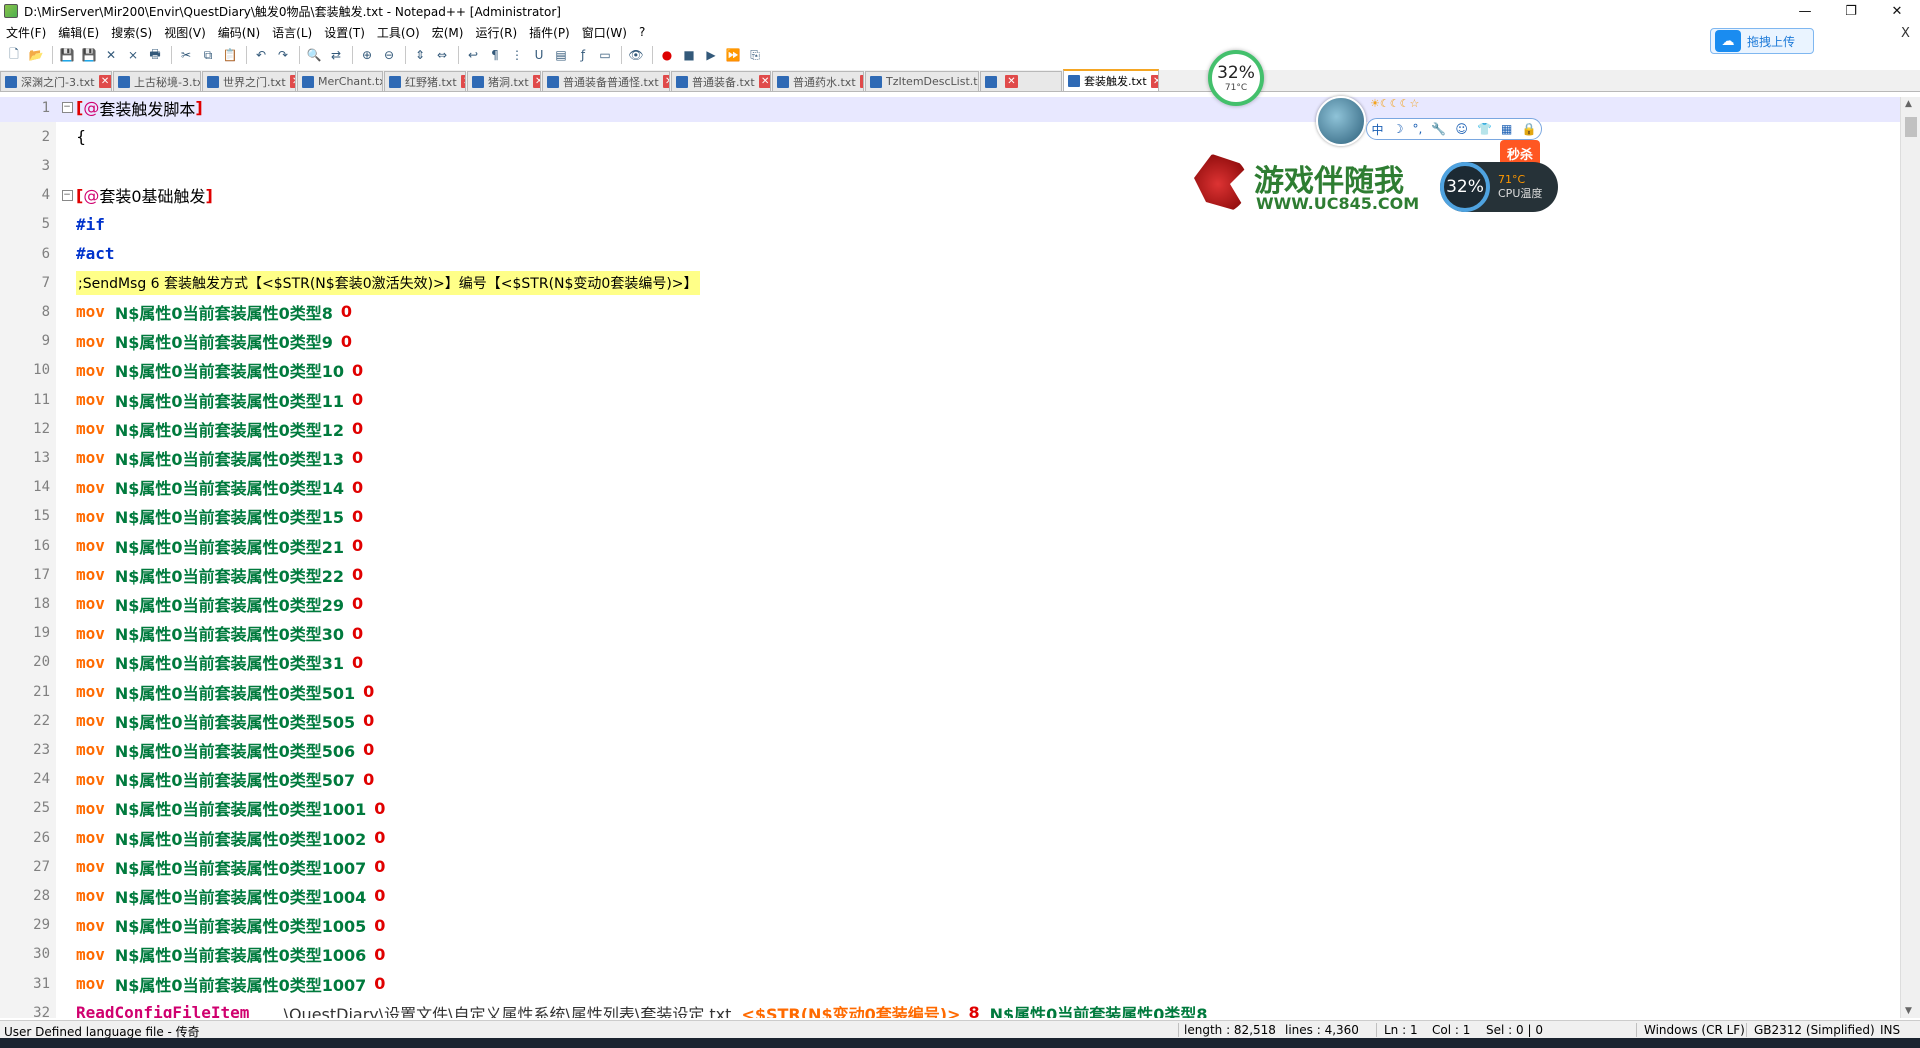 The image size is (1920, 1048). Describe the element at coordinates (89, 55) in the screenshot. I see `save-all-icon: 💾` at that location.